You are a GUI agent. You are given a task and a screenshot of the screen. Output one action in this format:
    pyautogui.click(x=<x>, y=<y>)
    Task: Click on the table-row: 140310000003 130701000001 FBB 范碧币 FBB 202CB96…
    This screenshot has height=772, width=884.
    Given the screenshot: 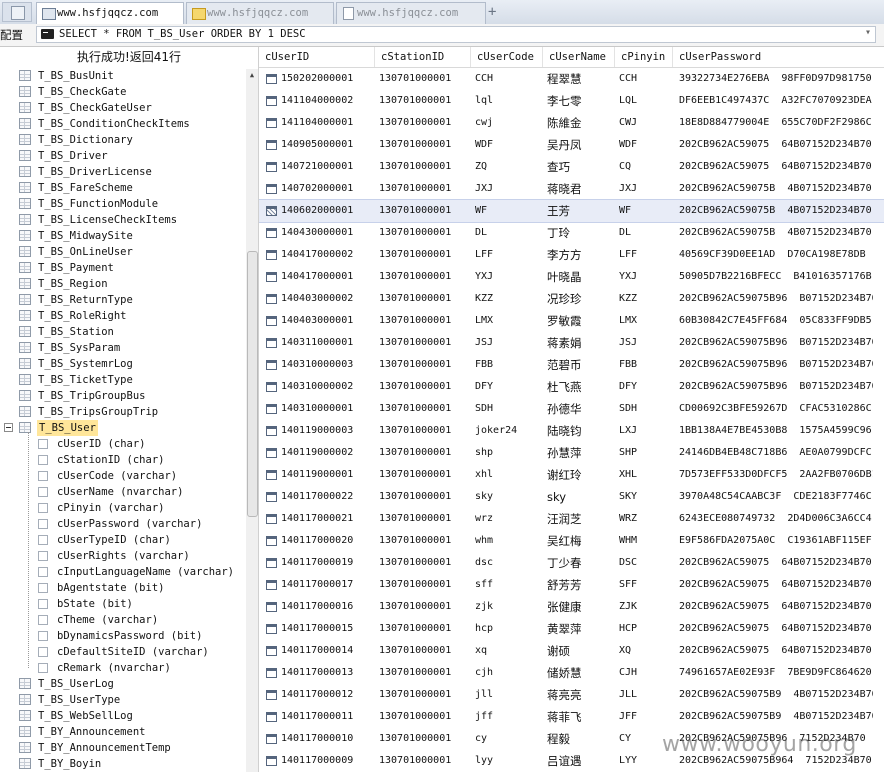 What is the action you would take?
    pyautogui.click(x=571, y=365)
    